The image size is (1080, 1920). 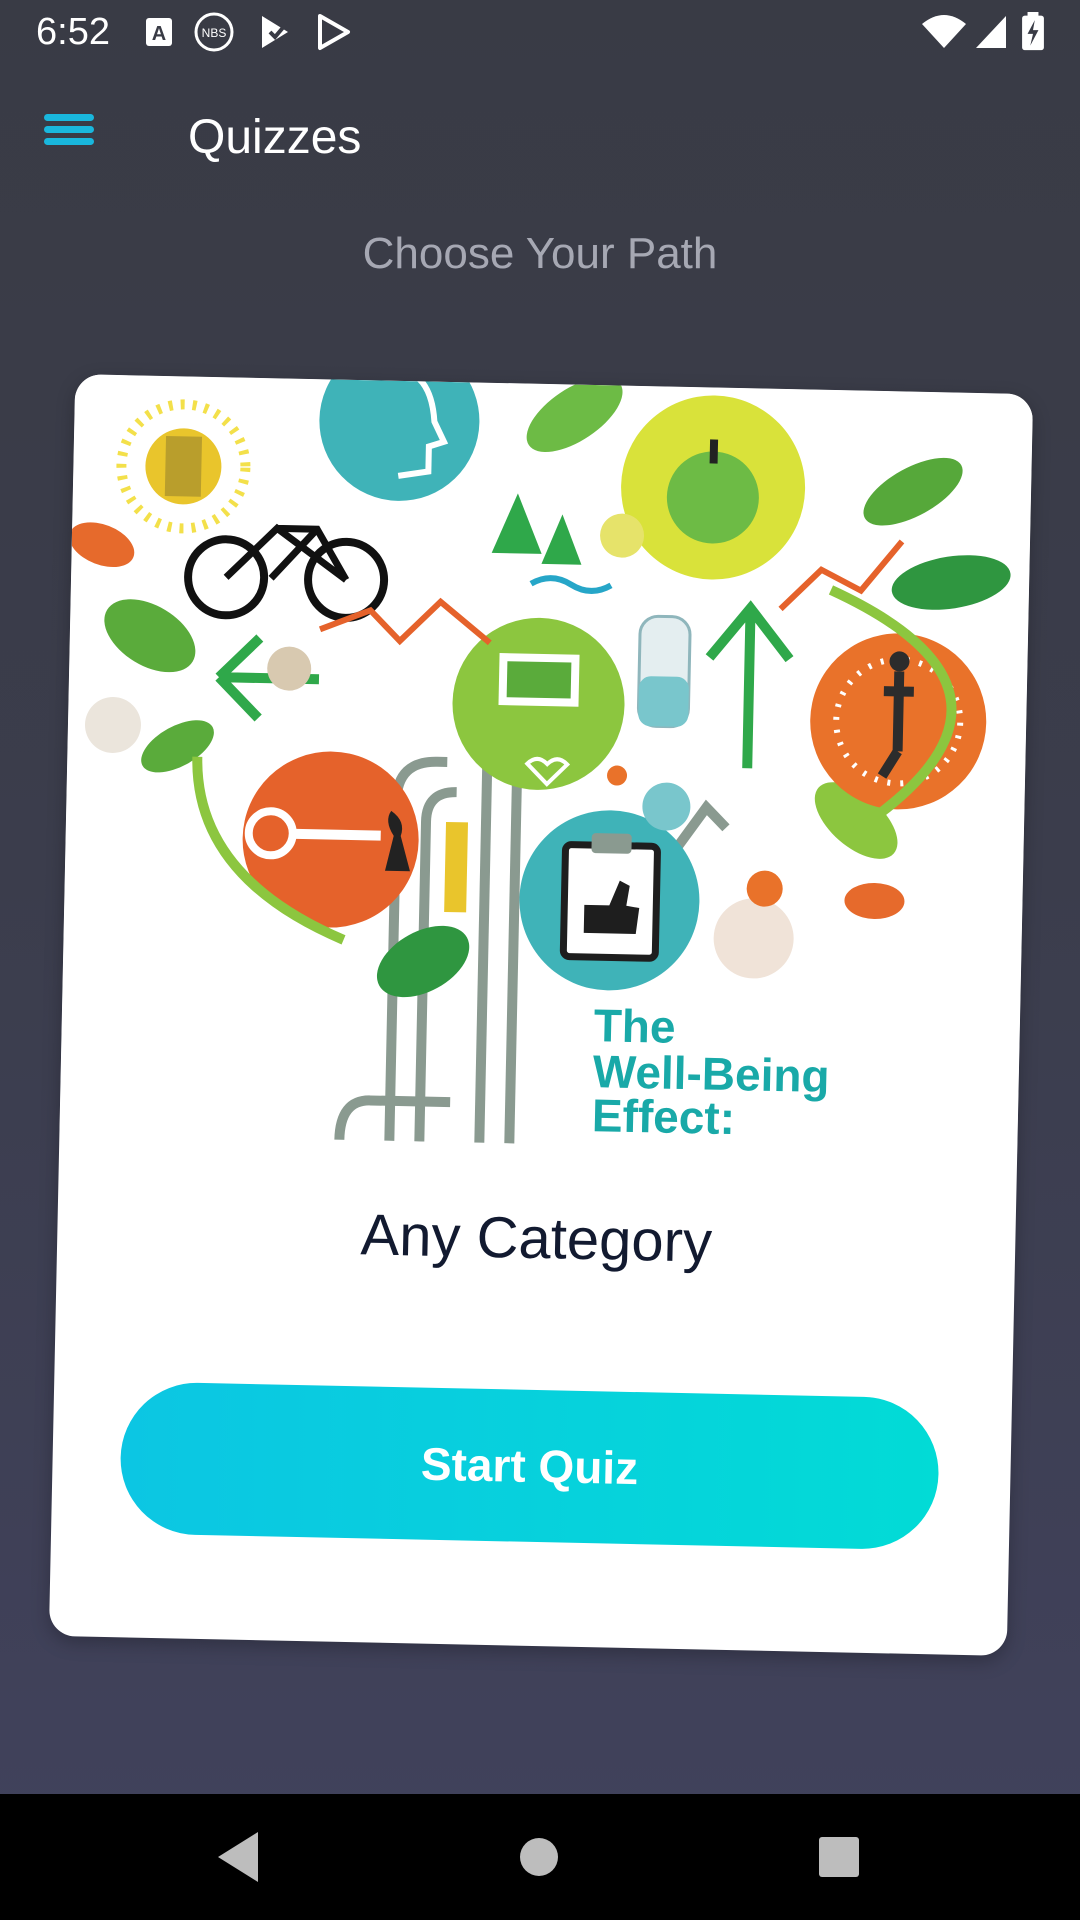 I want to click on illustration-title-line-3: Effect:, so click(x=663, y=1116).